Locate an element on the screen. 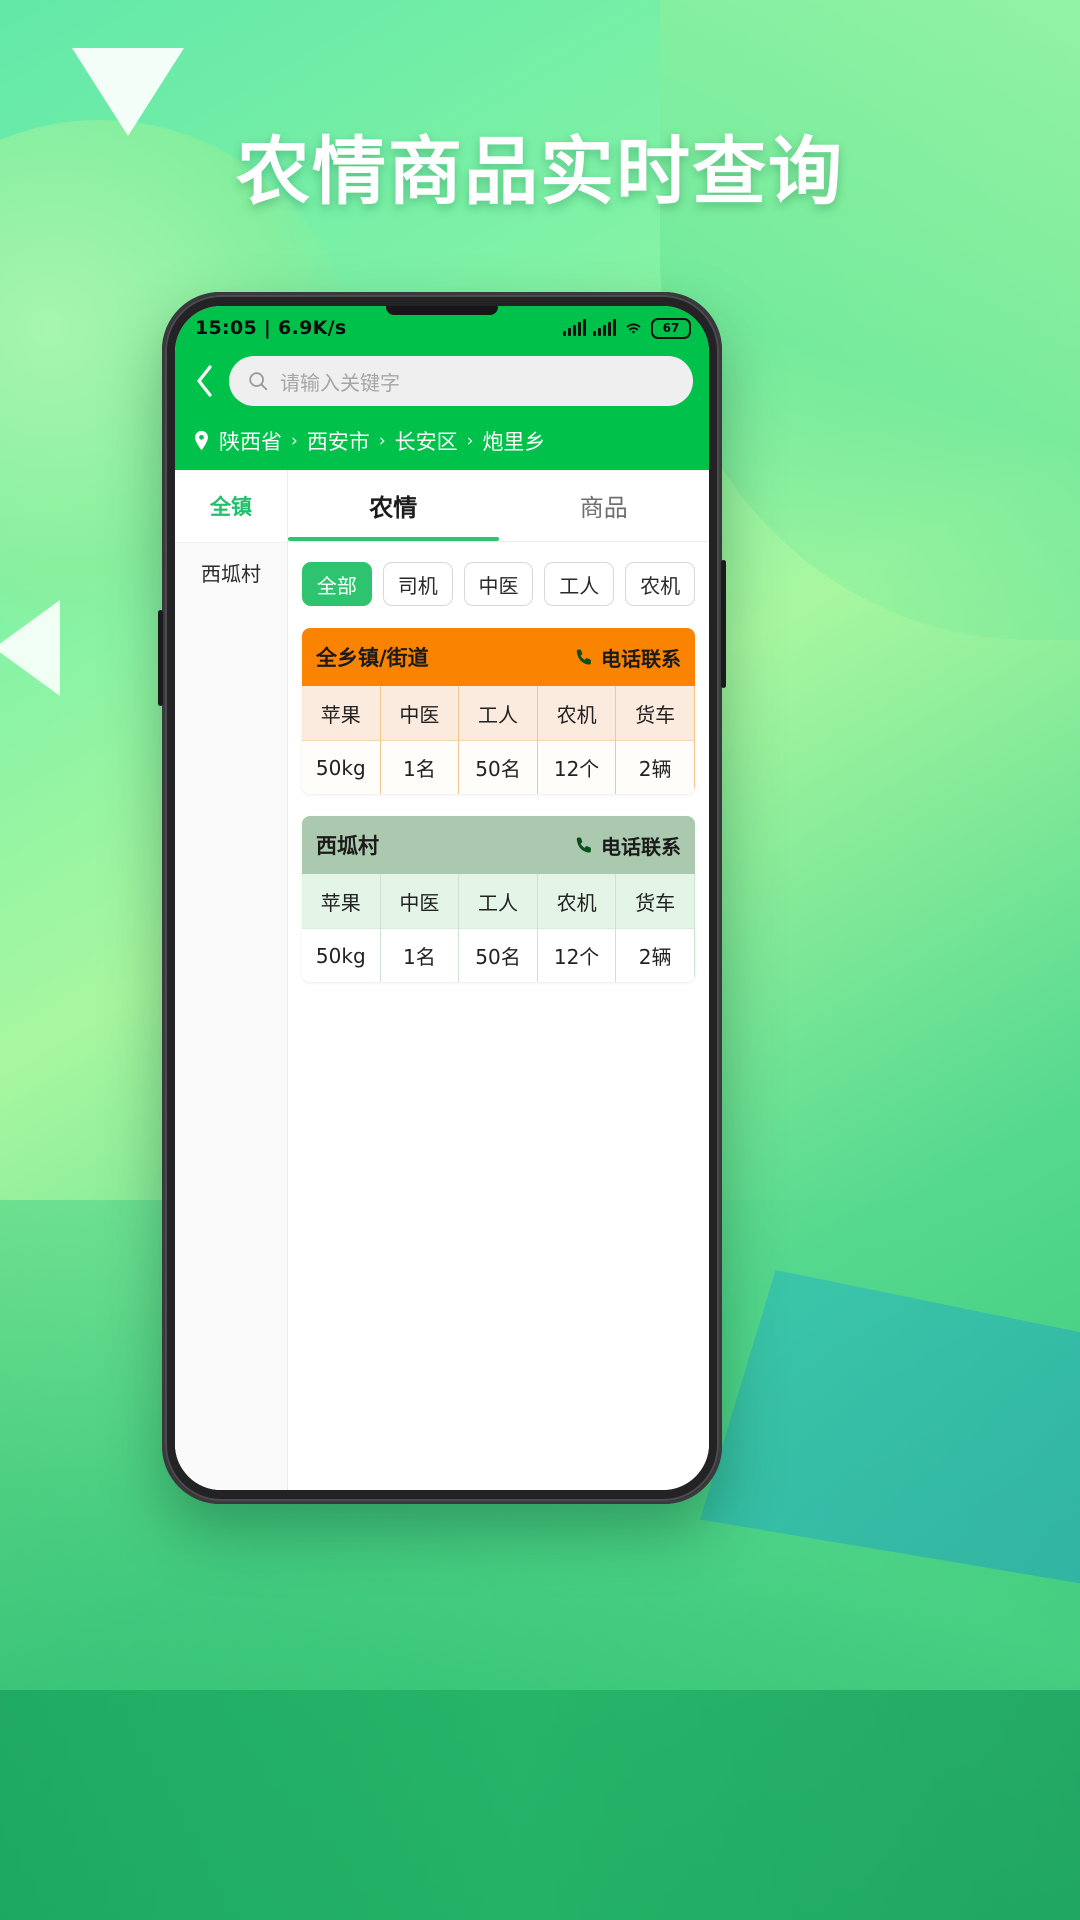  map-pin-icon is located at coordinates (201, 440).